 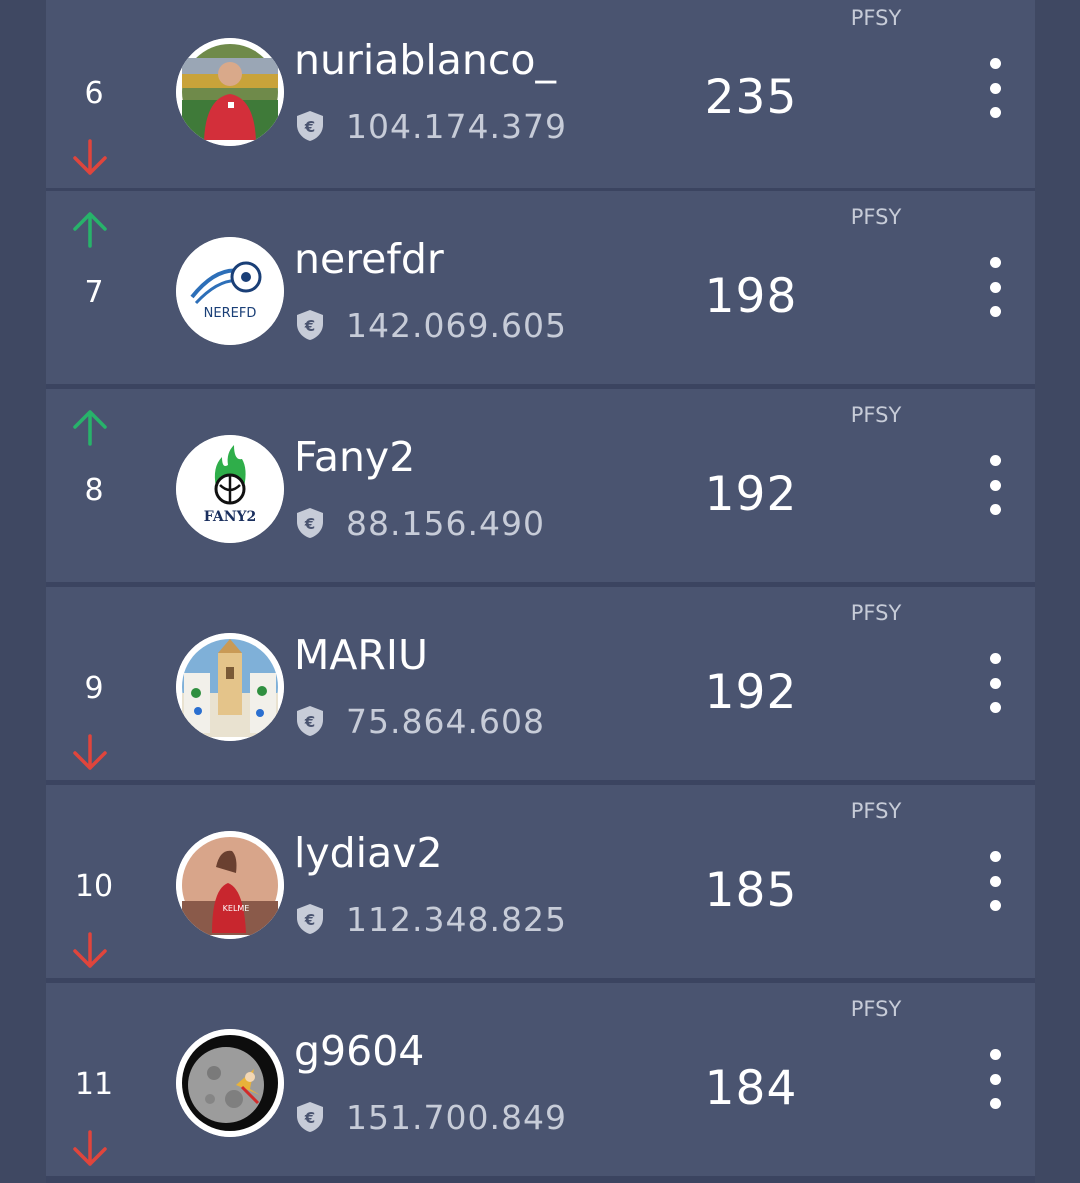 I want to click on team-value: € 151.700.849, so click(x=431, y=1117).